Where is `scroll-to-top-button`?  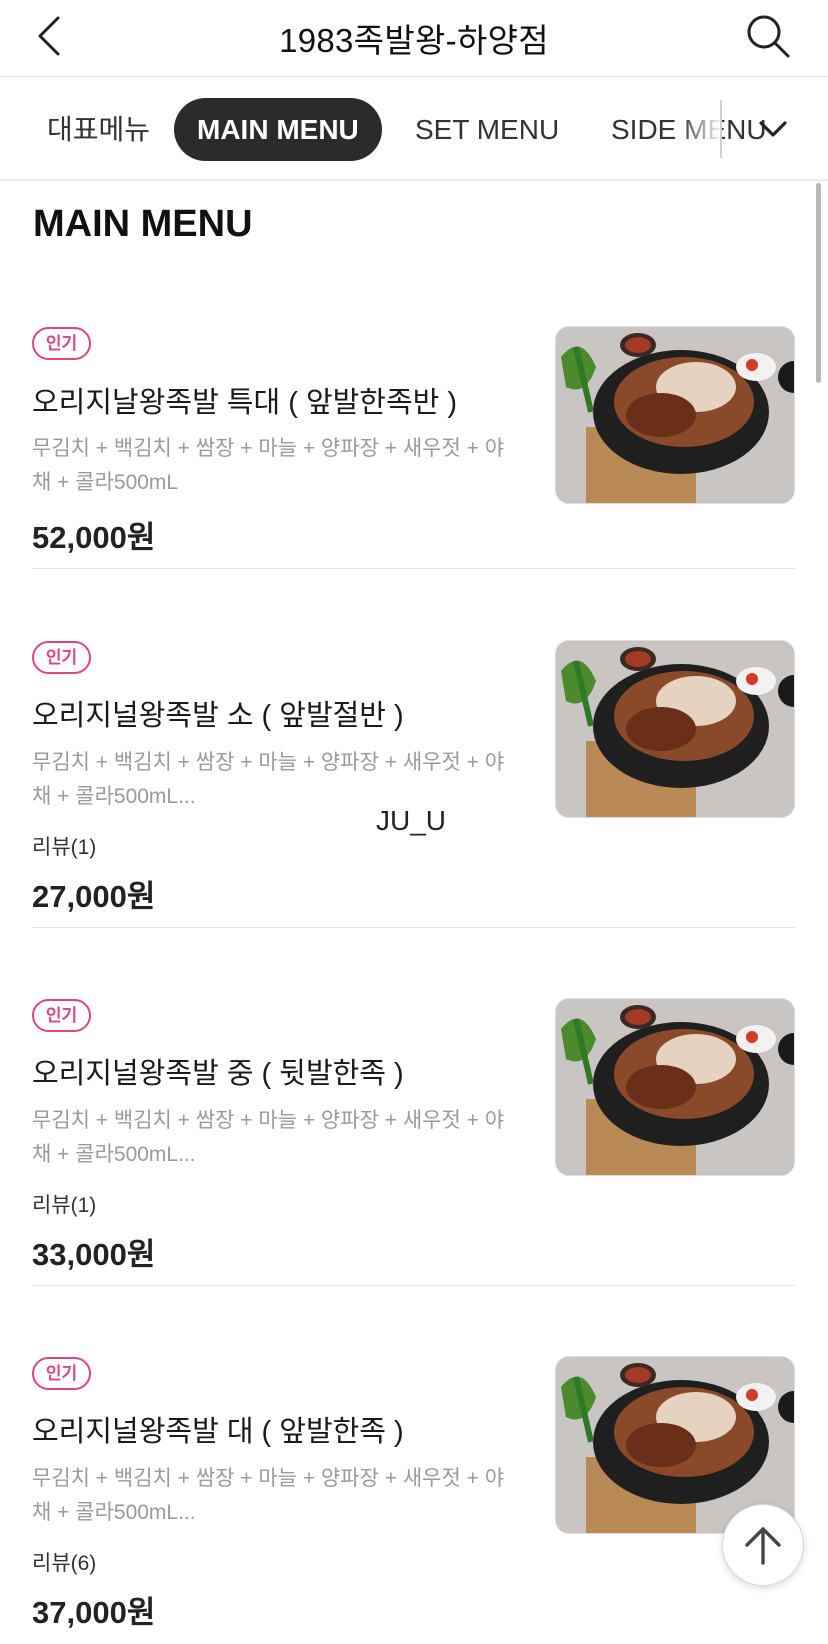
scroll-to-top-button is located at coordinates (763, 1545).